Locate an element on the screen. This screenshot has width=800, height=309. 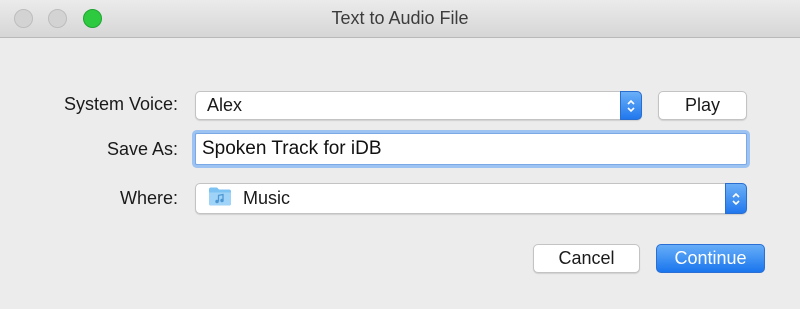
play-button: Play is located at coordinates (702, 105).